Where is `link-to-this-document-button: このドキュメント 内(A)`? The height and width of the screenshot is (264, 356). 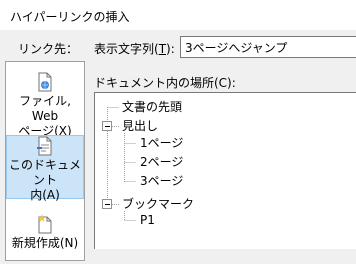 link-to-this-document-button: このドキュメント 内(A) is located at coordinates (45, 168).